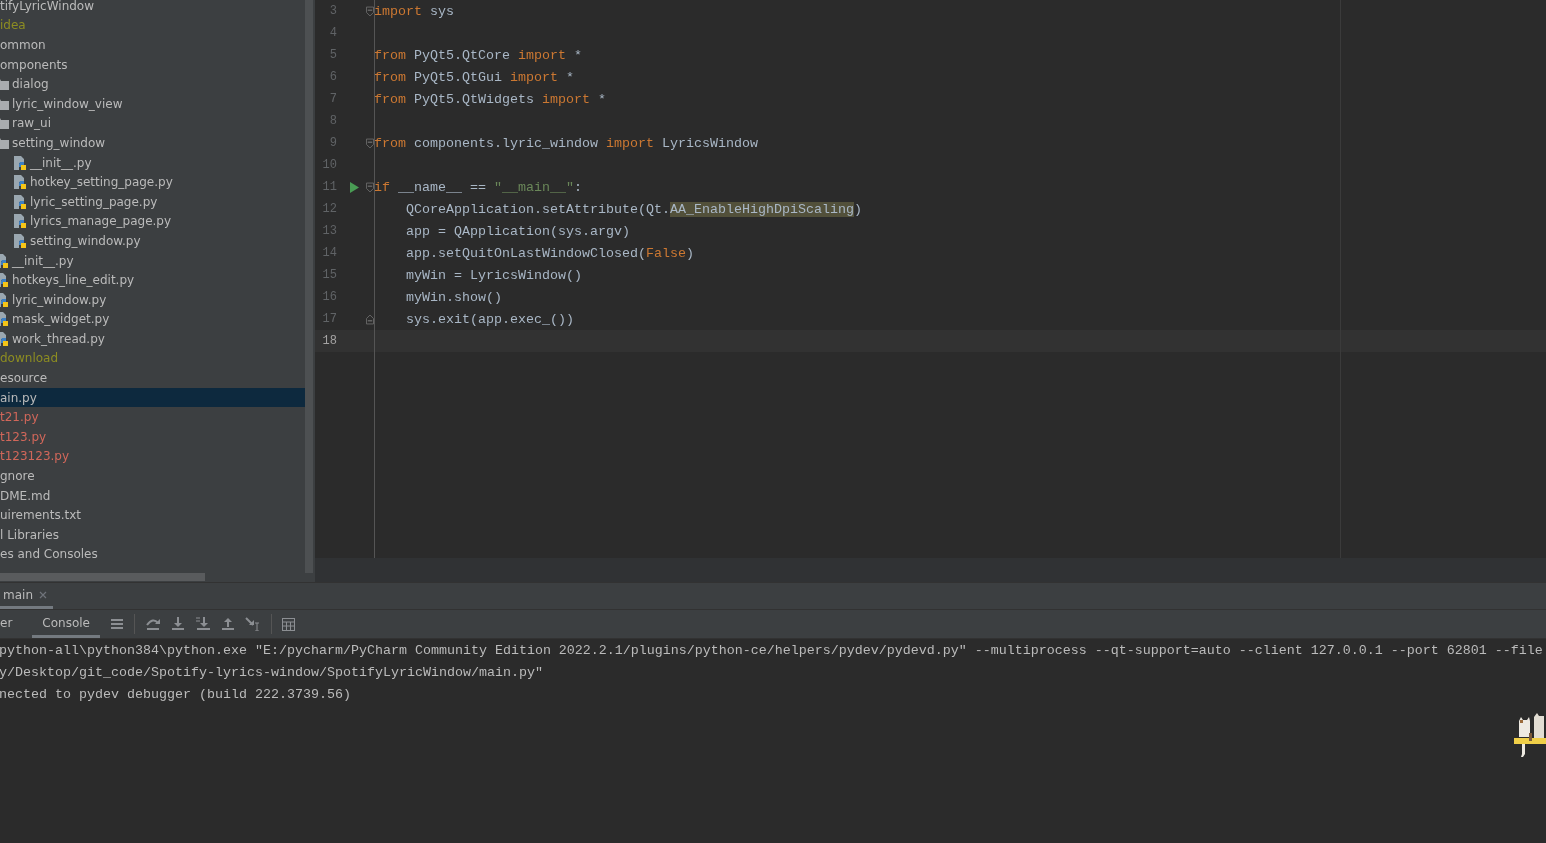  What do you see at coordinates (633, 209) in the screenshot?
I see `code-line: QCoreApplication.setAttribute(Qt.AA_EnableHighDpiScaling)` at bounding box center [633, 209].